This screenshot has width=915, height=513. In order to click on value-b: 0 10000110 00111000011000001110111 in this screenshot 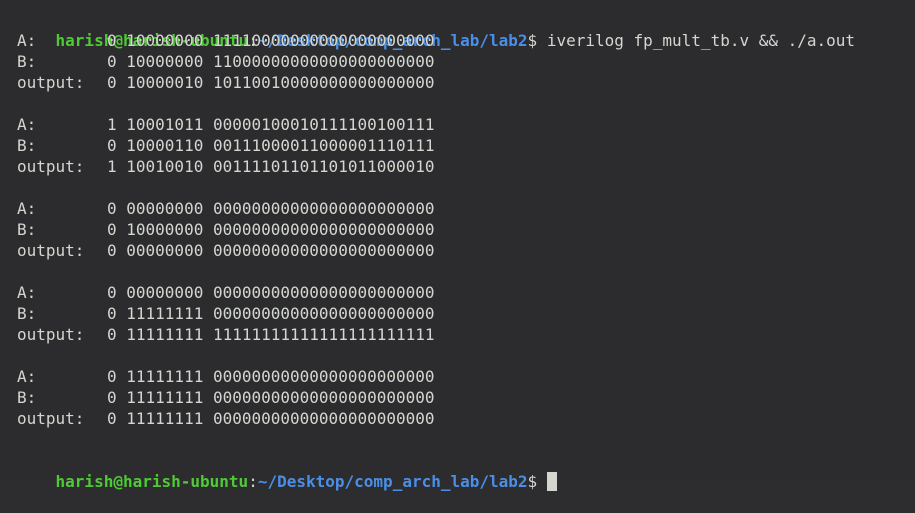, I will do `click(271, 145)`.